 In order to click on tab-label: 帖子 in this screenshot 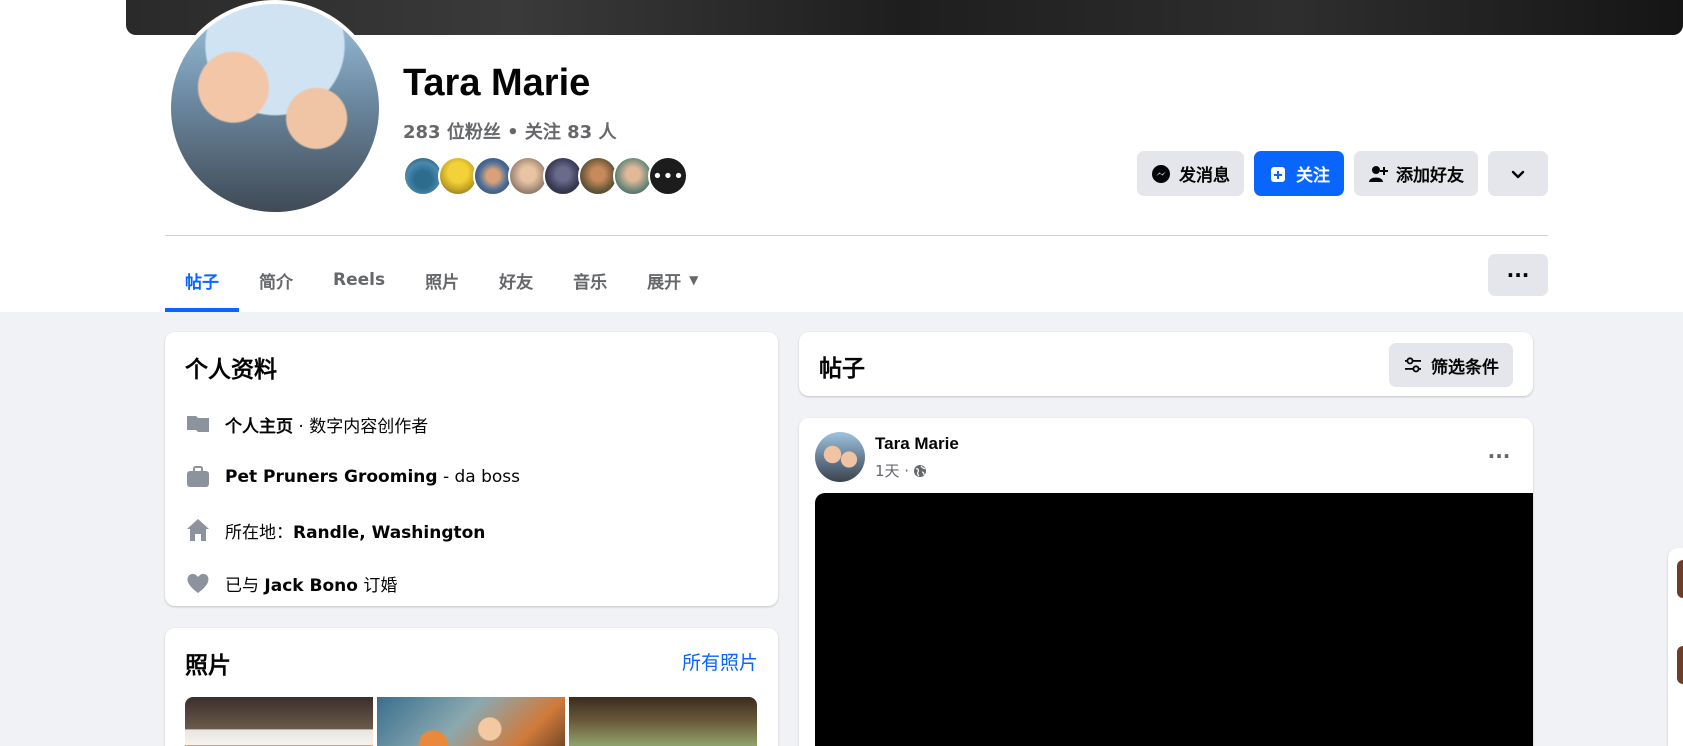, I will do `click(202, 282)`.